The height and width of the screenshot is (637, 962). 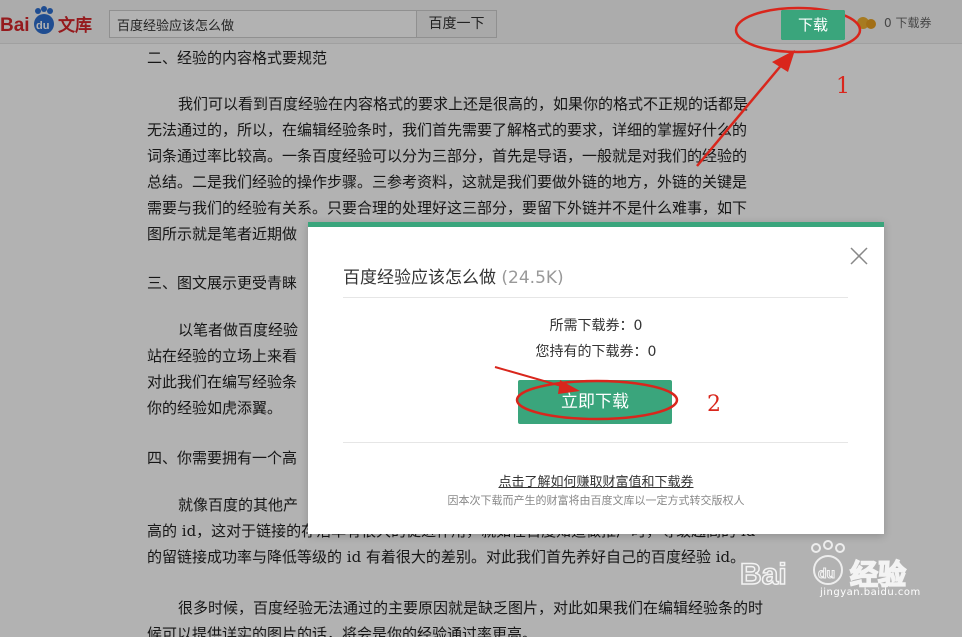 I want to click on step-number-2: 2, so click(x=714, y=404).